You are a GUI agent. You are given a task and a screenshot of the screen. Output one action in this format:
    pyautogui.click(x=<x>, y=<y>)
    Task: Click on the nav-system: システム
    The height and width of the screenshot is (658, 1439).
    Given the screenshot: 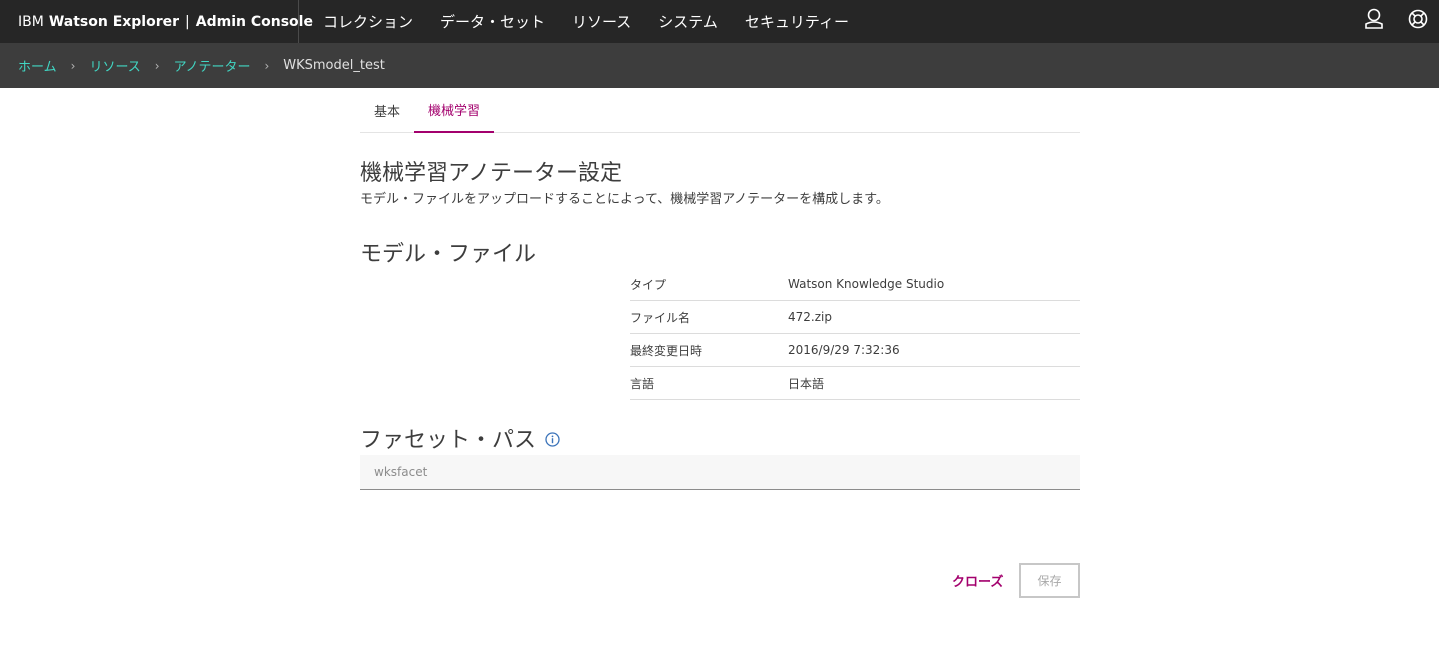 What is the action you would take?
    pyautogui.click(x=688, y=21)
    